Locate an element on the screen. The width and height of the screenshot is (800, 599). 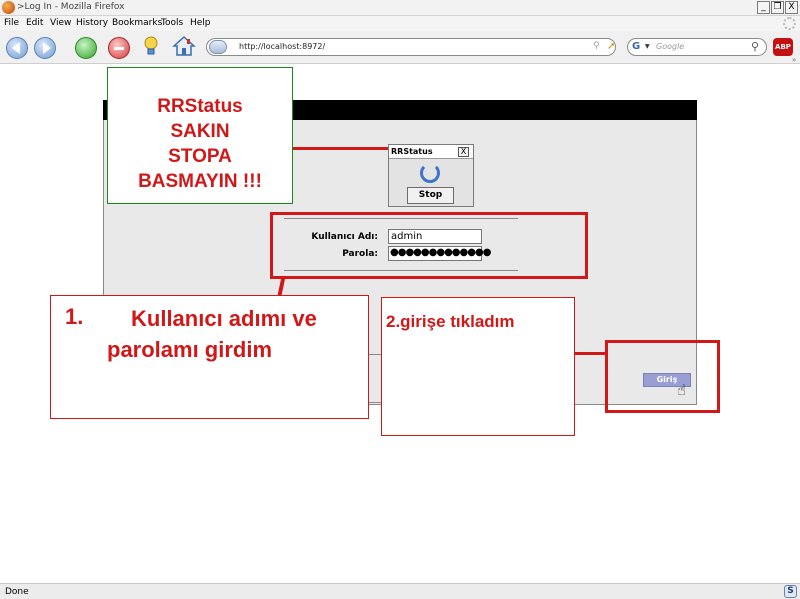
step1-text-line1: Kullanıcı adımı ve is located at coordinates (224, 318).